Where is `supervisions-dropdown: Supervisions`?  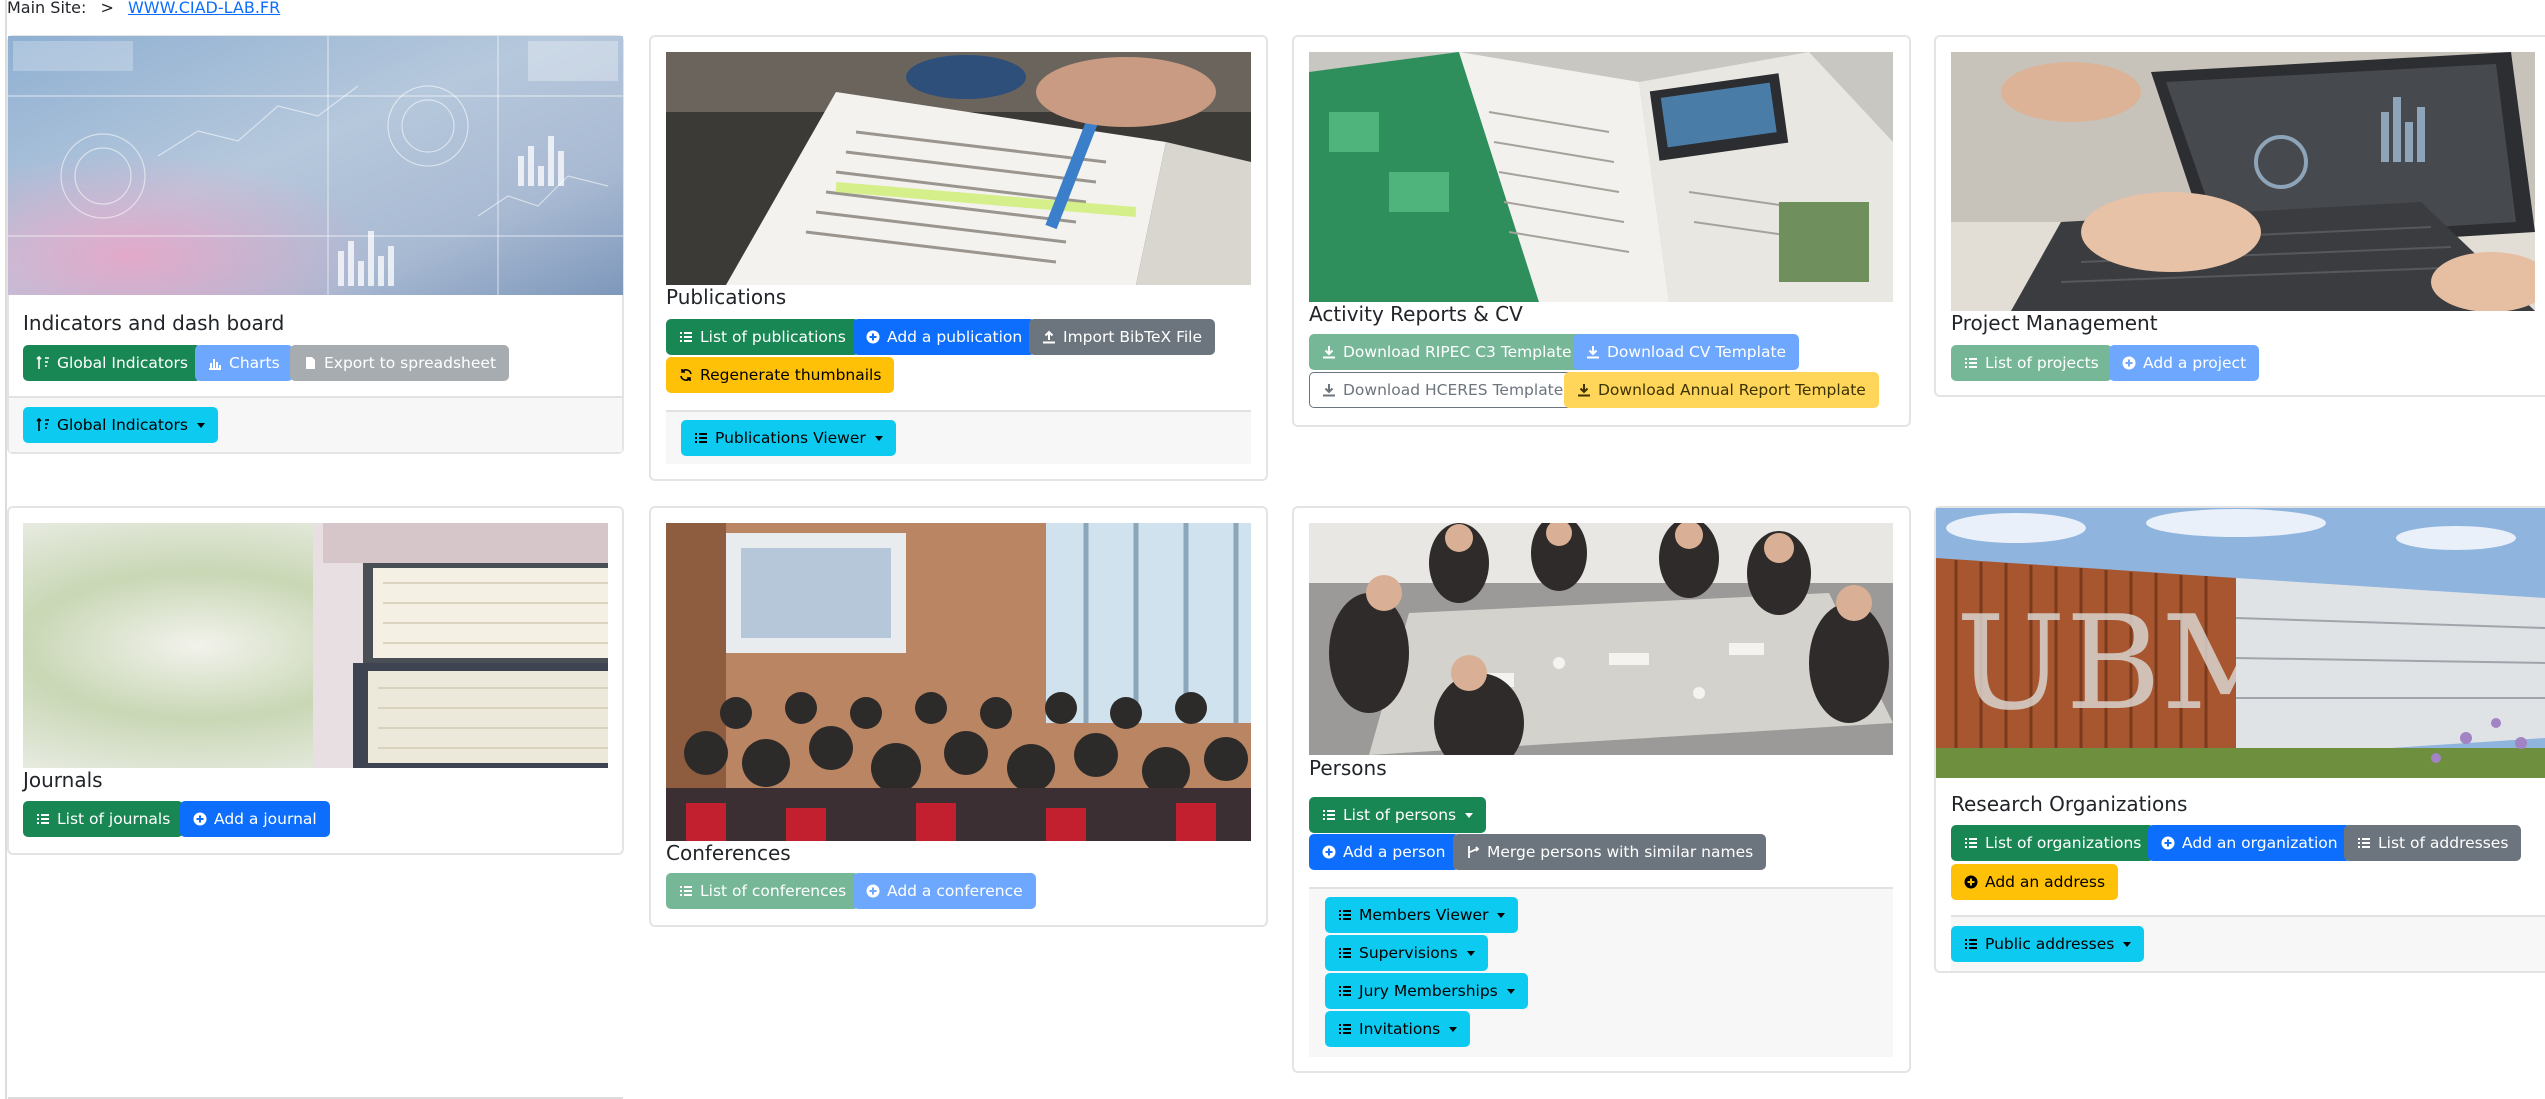
supervisions-dropdown: Supervisions is located at coordinates (1406, 953).